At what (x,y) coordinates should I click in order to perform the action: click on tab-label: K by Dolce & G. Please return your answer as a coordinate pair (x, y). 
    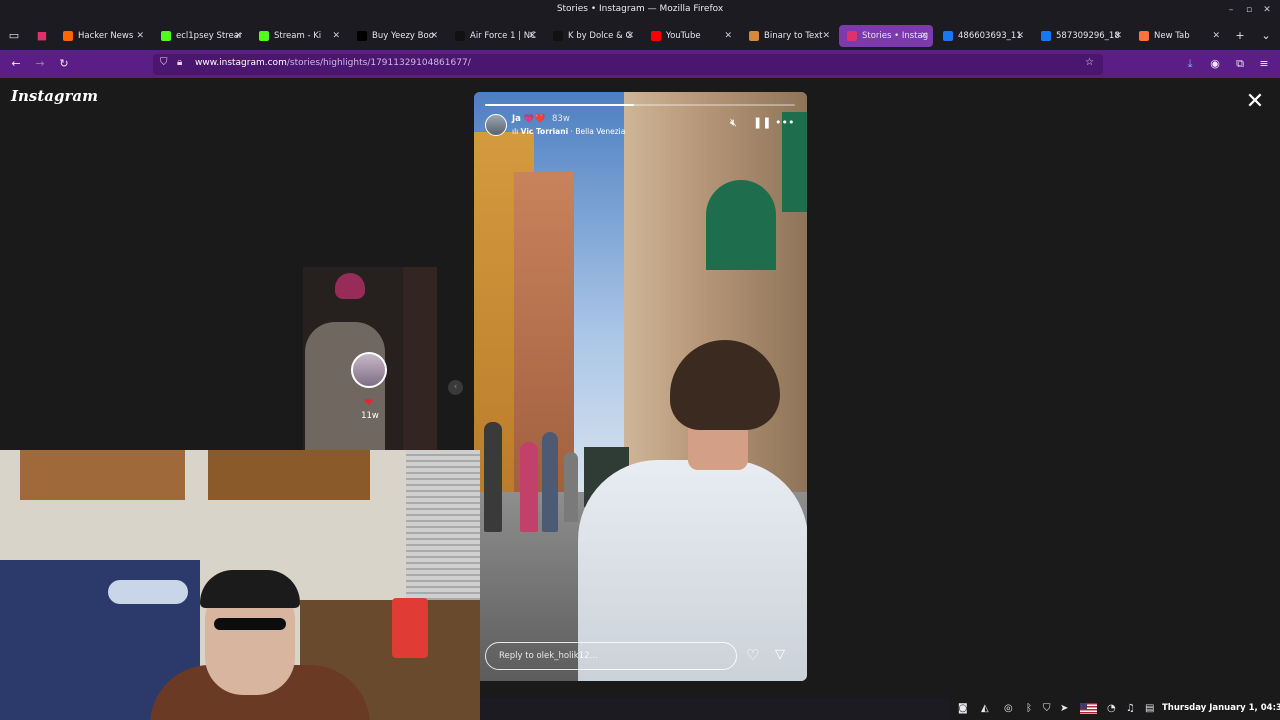
    Looking at the image, I should click on (600, 36).